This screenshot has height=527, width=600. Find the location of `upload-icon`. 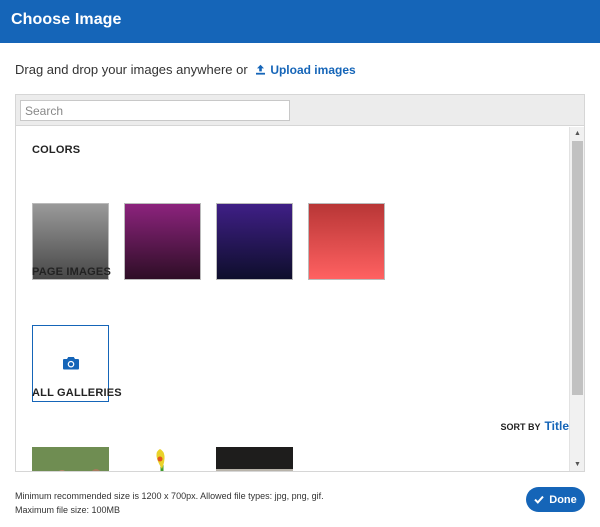

upload-icon is located at coordinates (261, 69).